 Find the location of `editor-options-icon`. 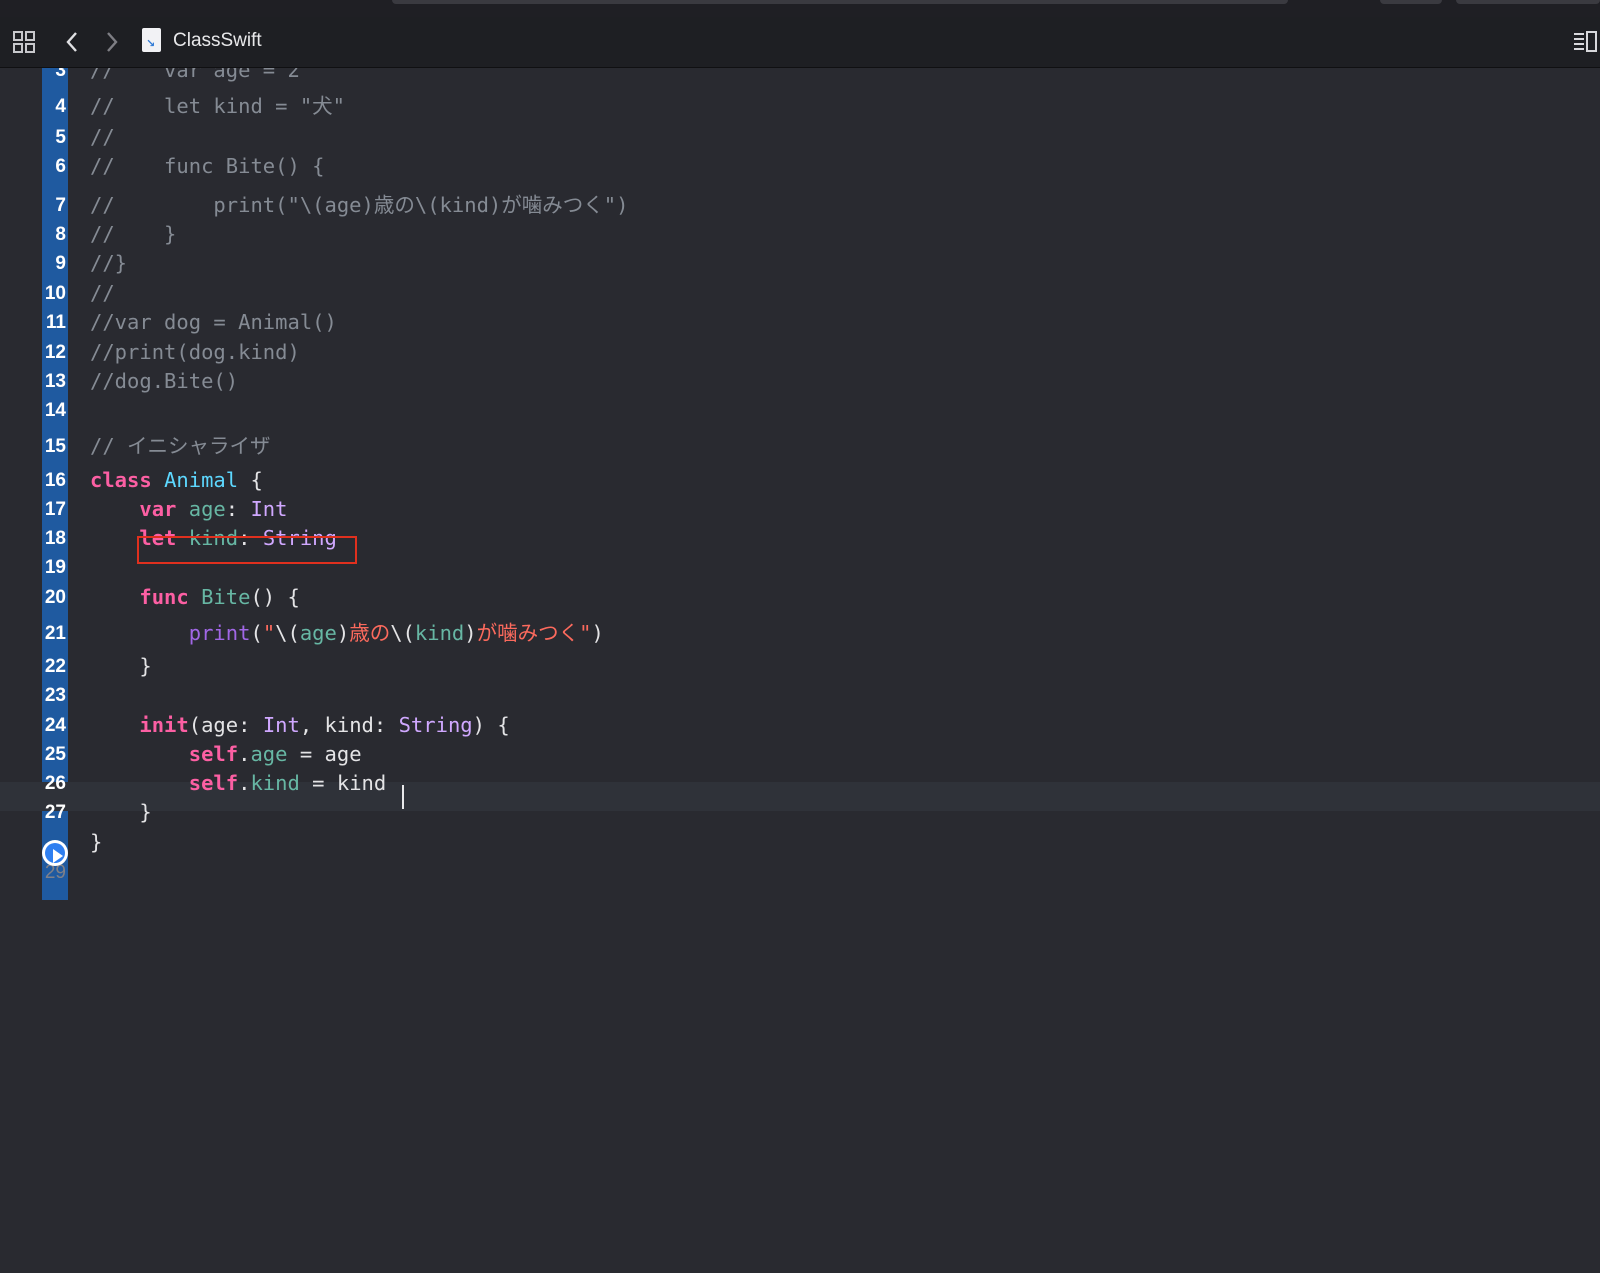

editor-options-icon is located at coordinates (1585, 42).